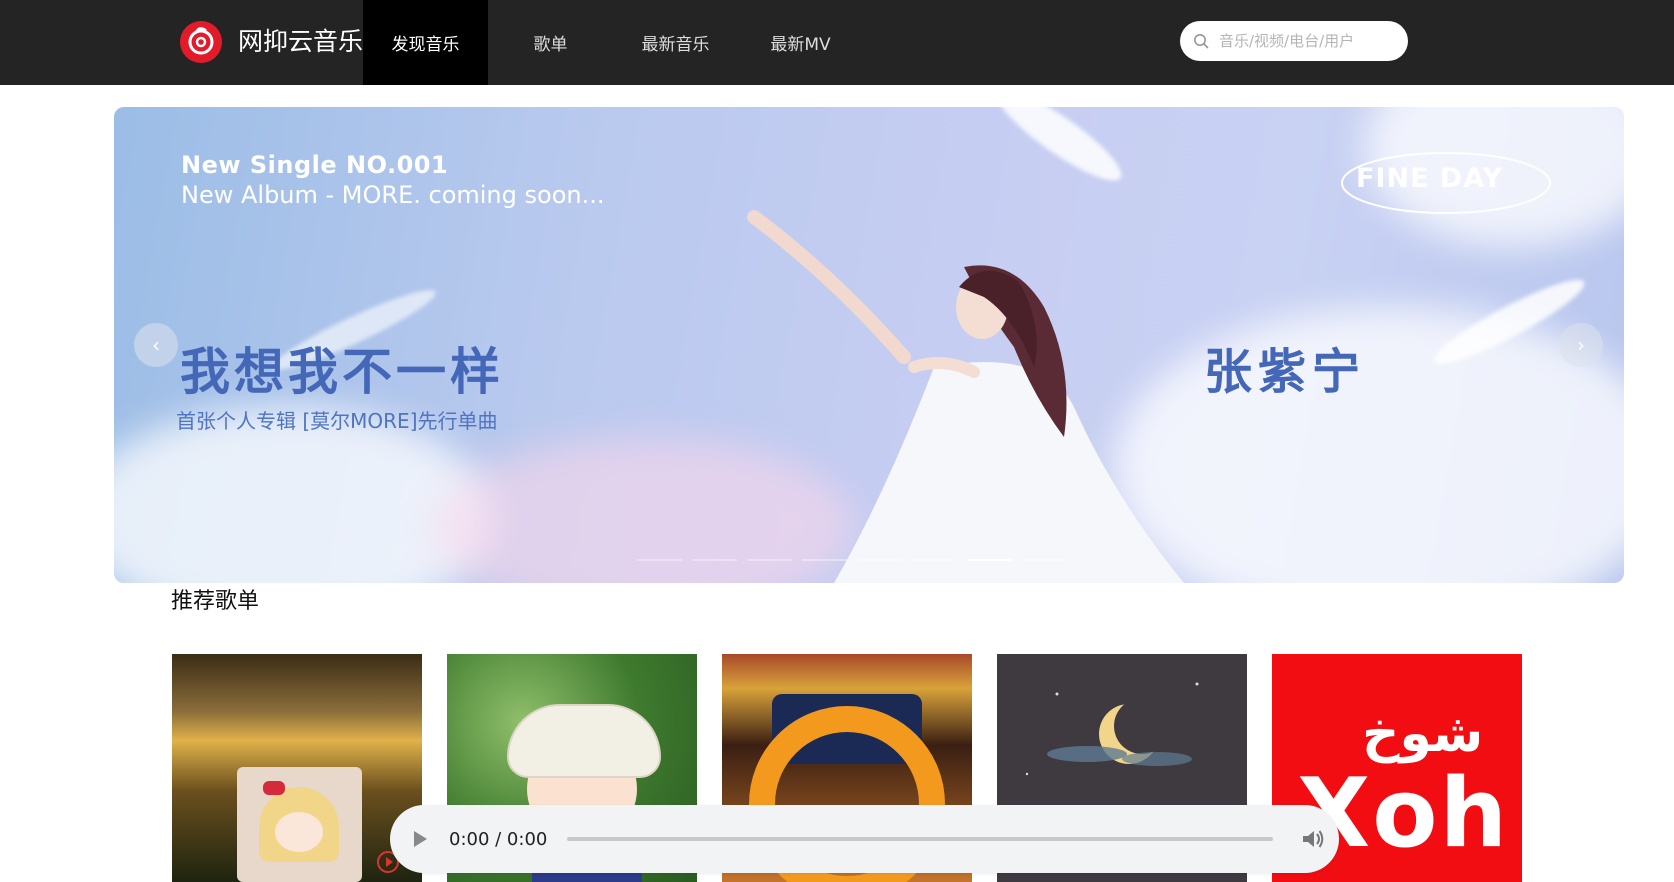 Image resolution: width=1674 pixels, height=882 pixels. Describe the element at coordinates (1285, 372) in the screenshot. I see `banner-artist-name: 张紫宁` at that location.